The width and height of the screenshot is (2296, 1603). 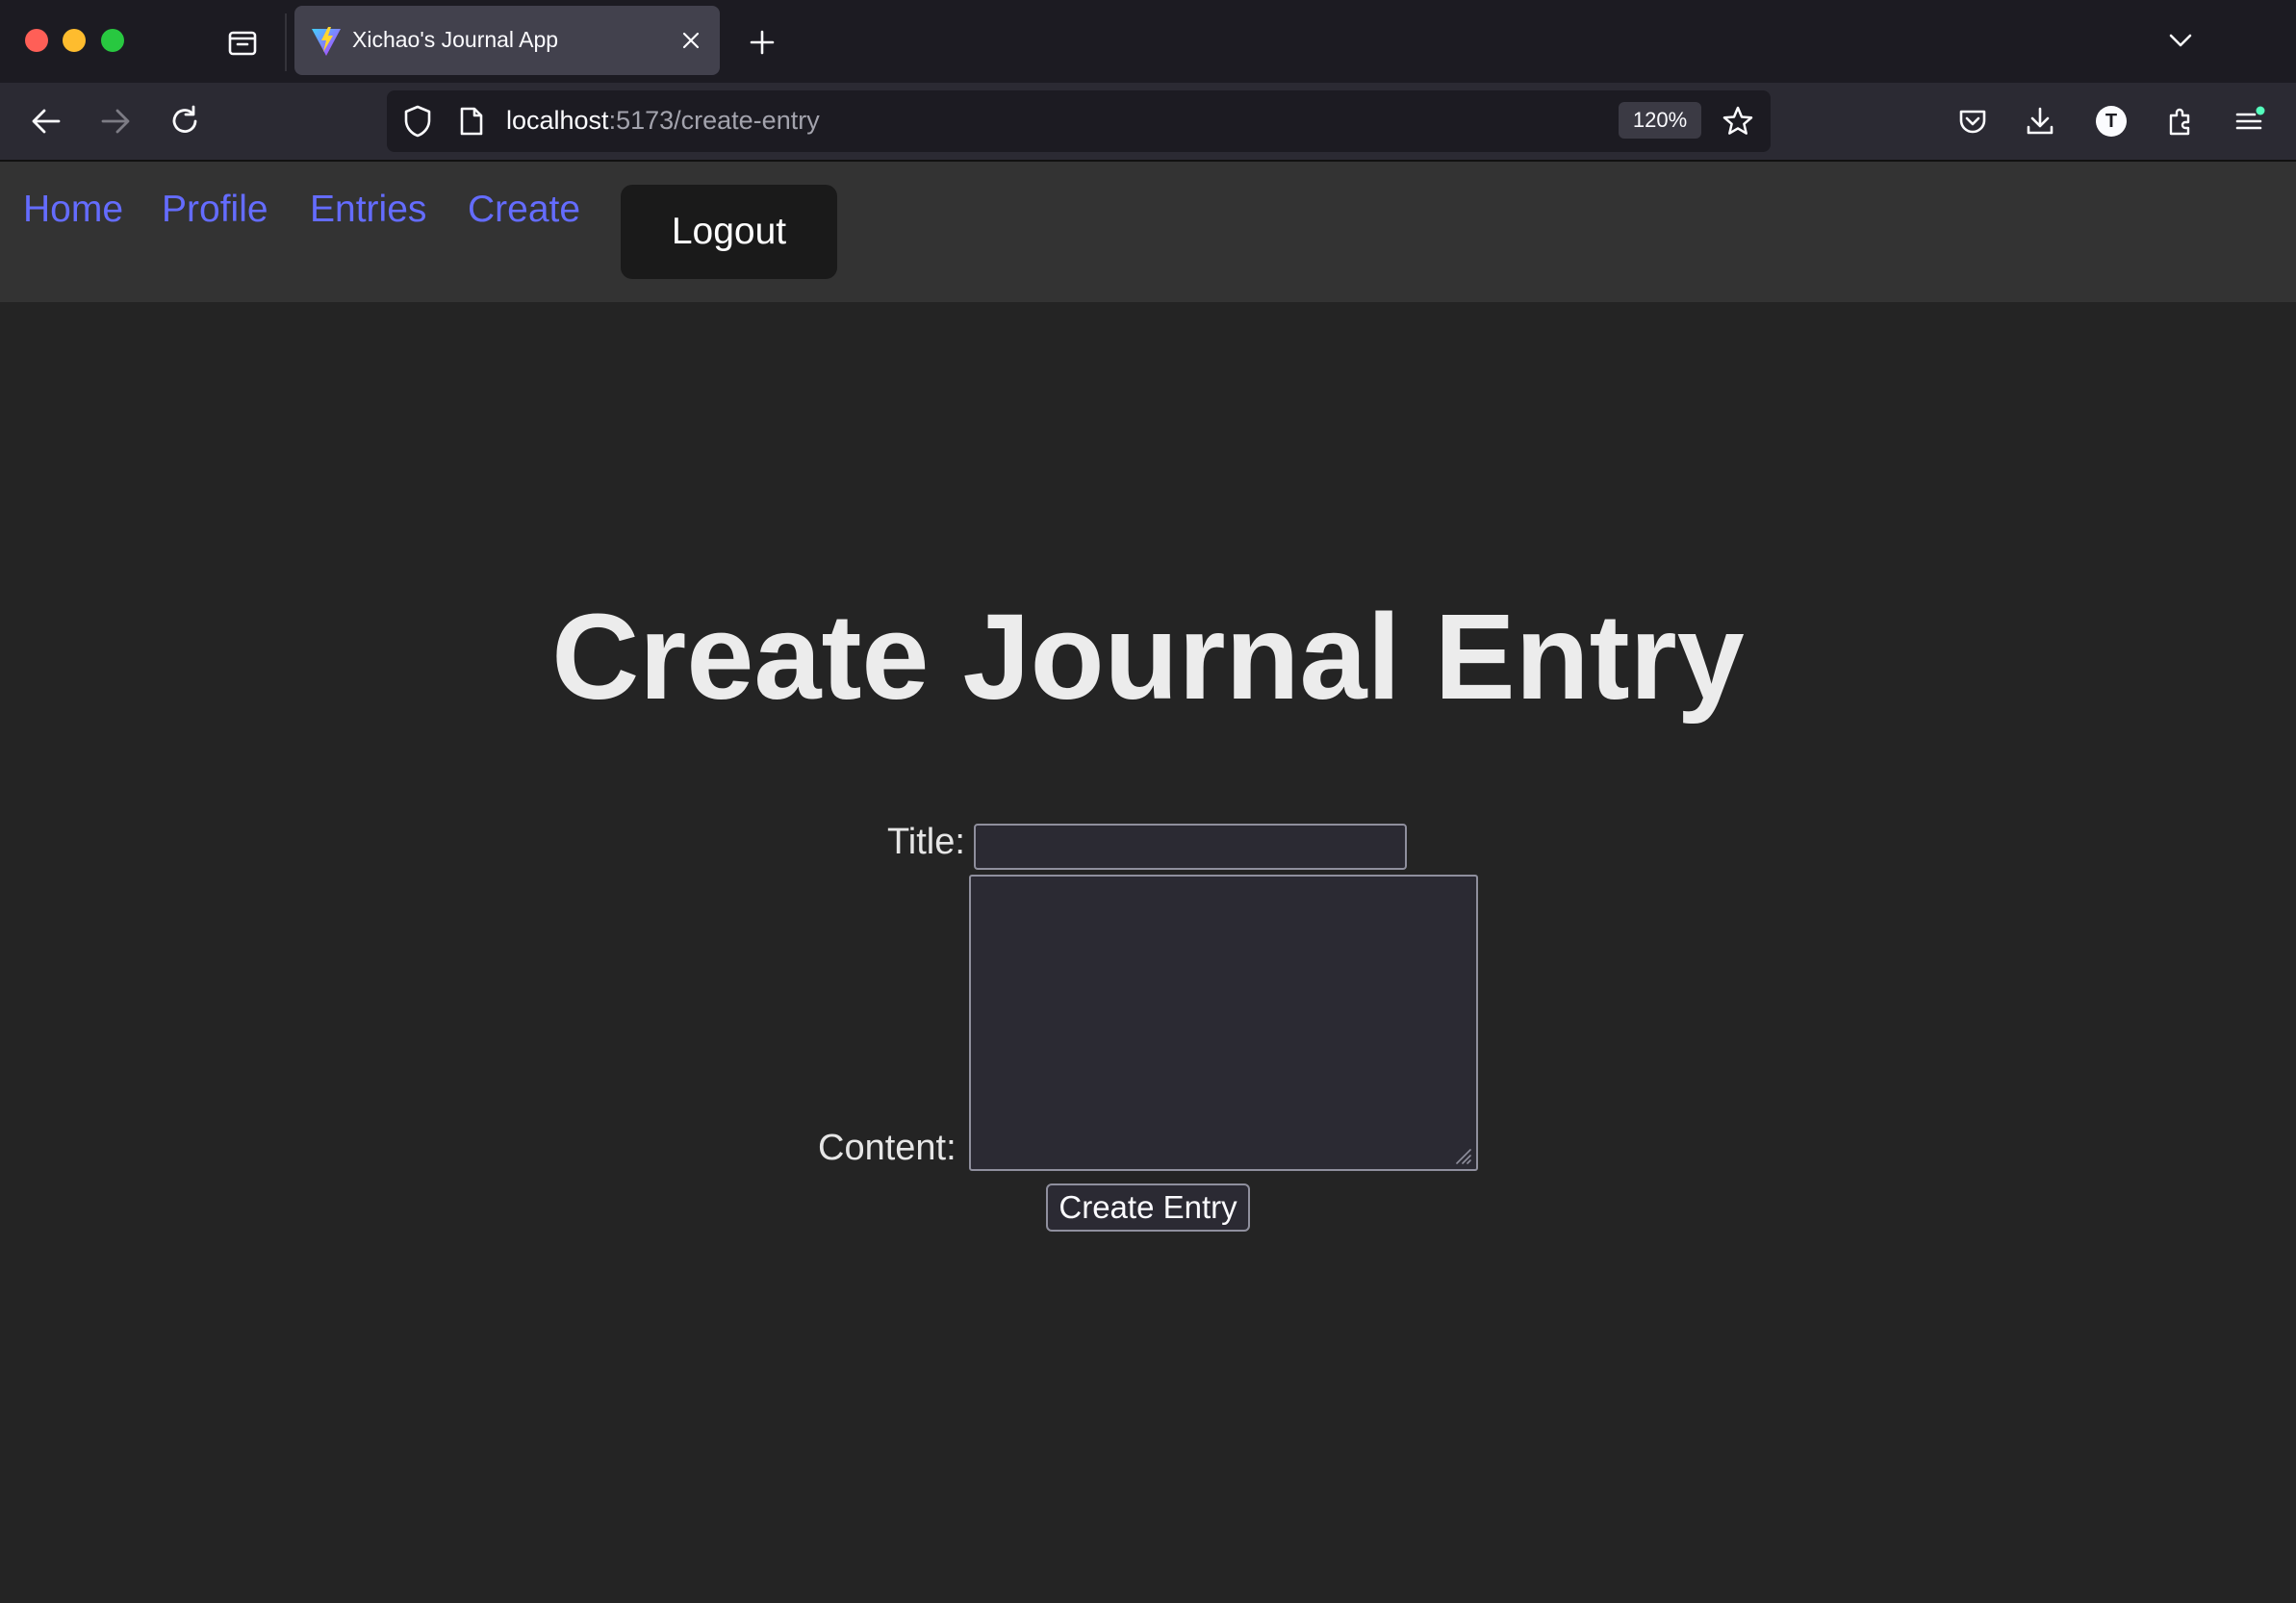 I want to click on back-arrow-icon, so click(x=46, y=121).